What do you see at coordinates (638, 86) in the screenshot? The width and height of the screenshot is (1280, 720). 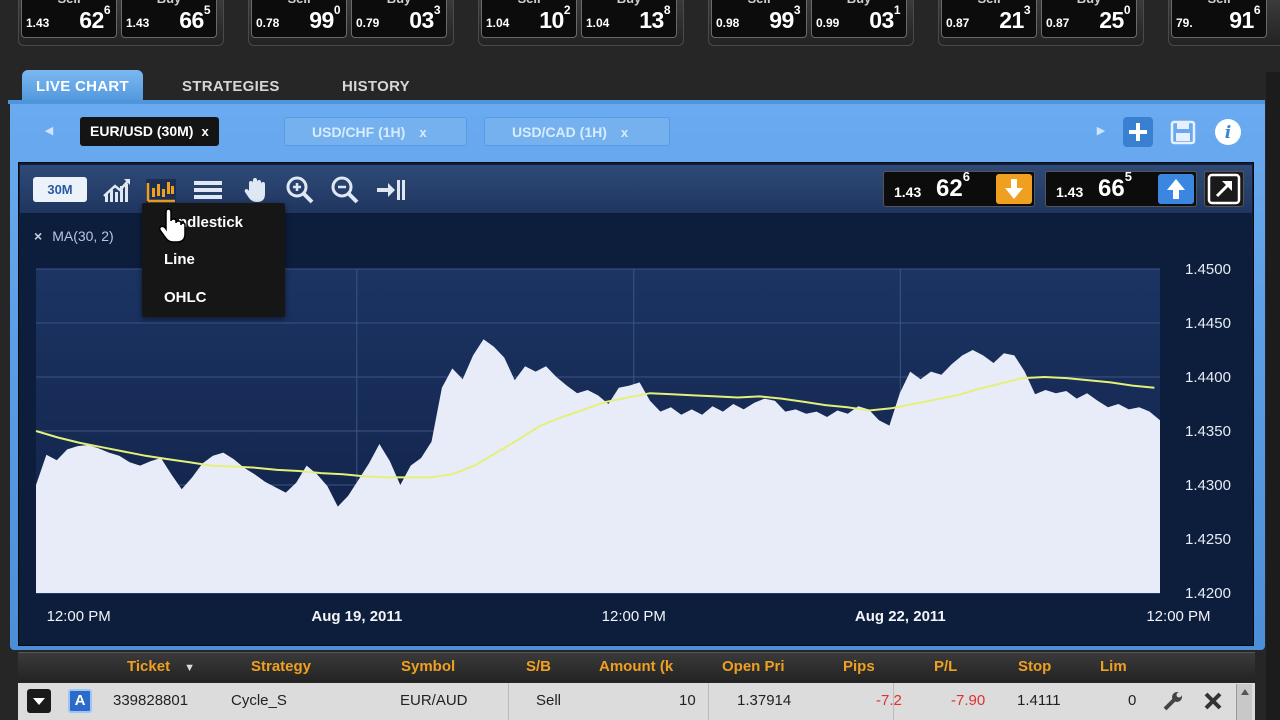 I see `main-tab-bar: LIVE CHART STRATEGIES HISTORY` at bounding box center [638, 86].